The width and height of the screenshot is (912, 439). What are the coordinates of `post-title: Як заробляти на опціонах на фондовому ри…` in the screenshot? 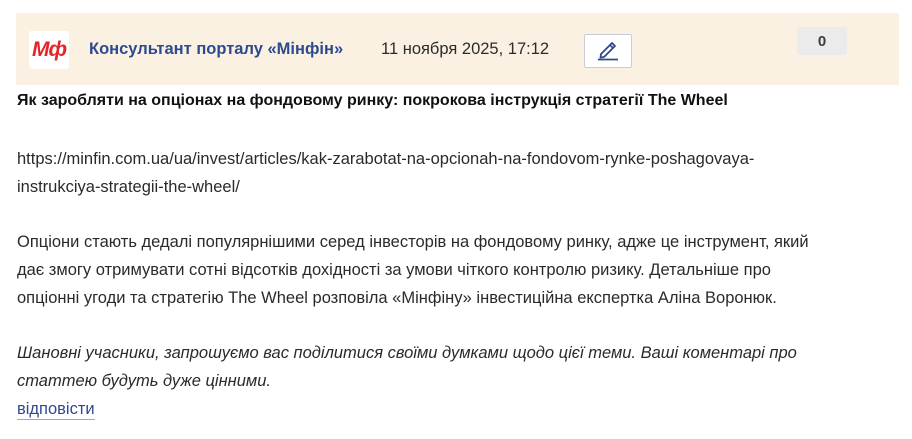 It's located at (372, 100).